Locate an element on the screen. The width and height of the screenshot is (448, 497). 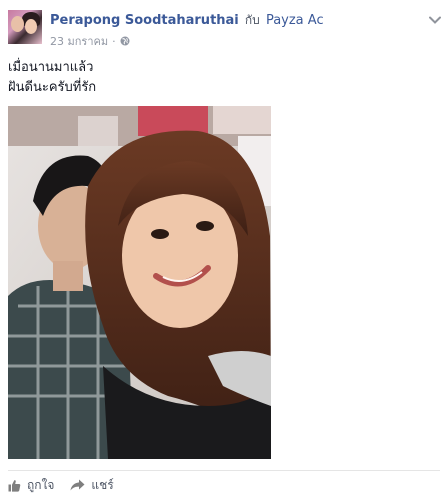
with-text: กับ is located at coordinates (252, 20).